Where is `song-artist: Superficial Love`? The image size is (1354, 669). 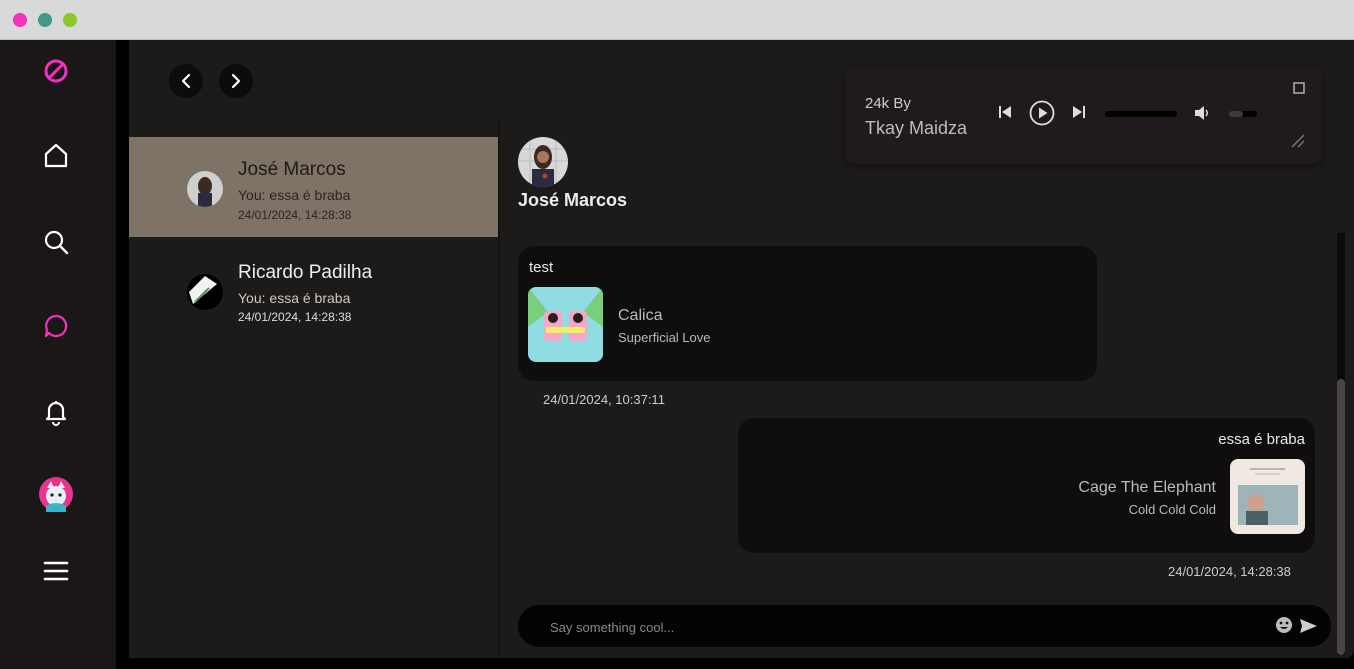
song-artist: Superficial Love is located at coordinates (664, 337).